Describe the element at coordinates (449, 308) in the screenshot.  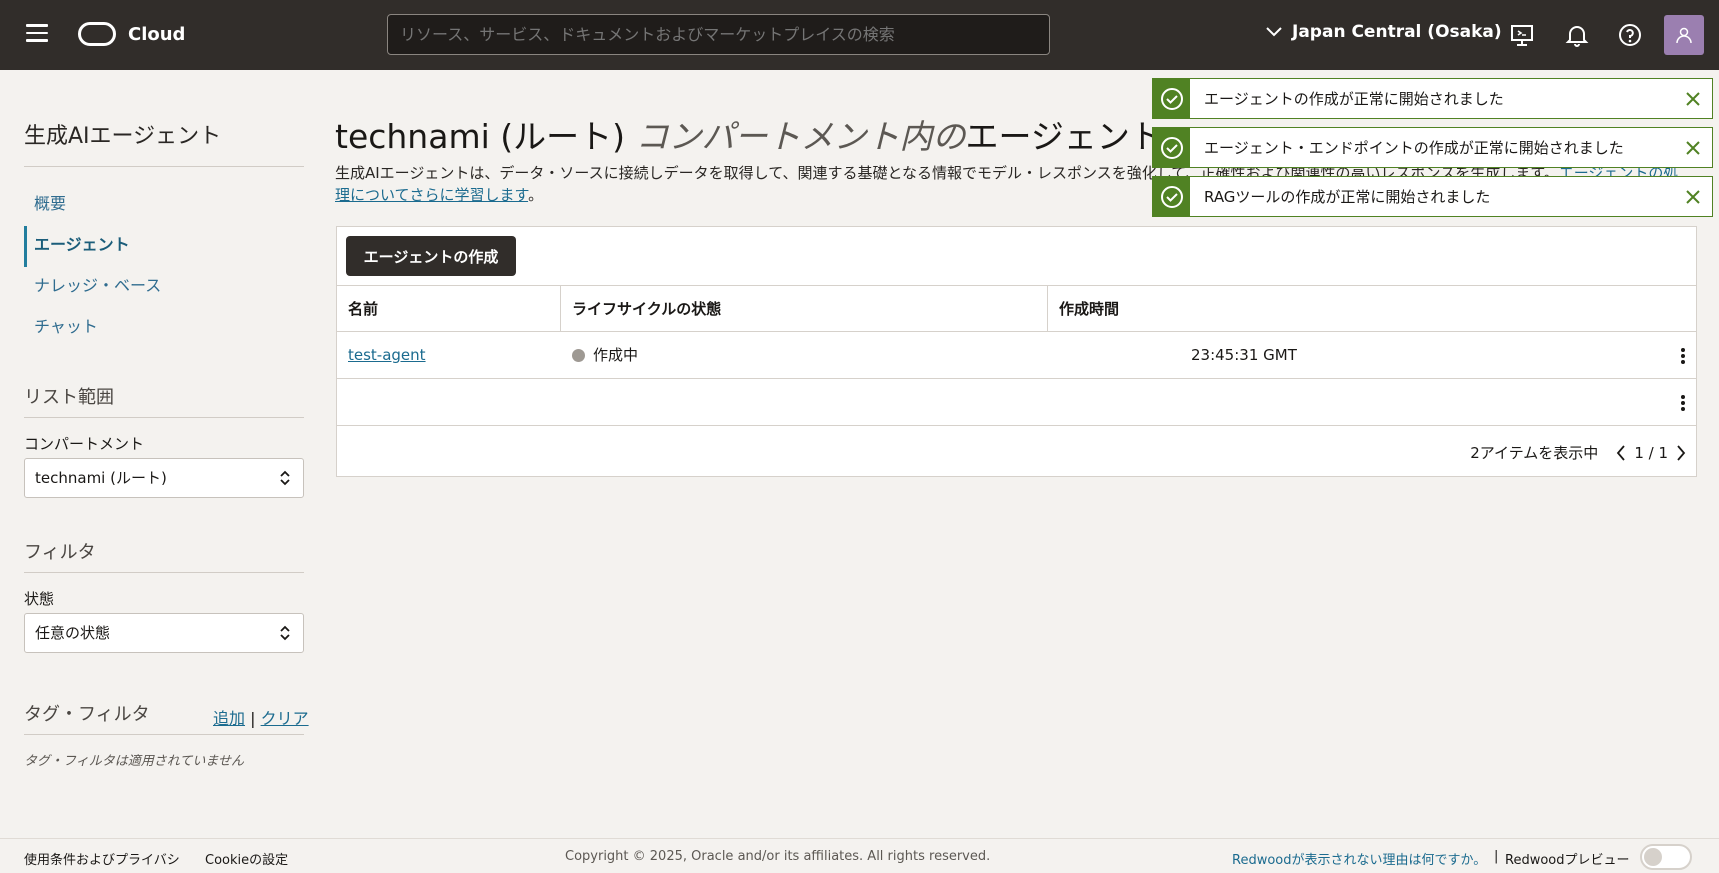
I see `column-header-name: 名前` at that location.